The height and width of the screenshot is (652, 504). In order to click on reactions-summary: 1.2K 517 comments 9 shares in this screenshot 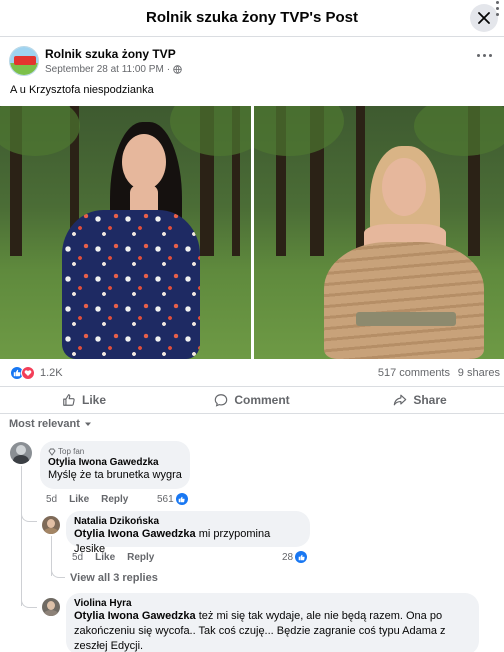, I will do `click(252, 373)`.